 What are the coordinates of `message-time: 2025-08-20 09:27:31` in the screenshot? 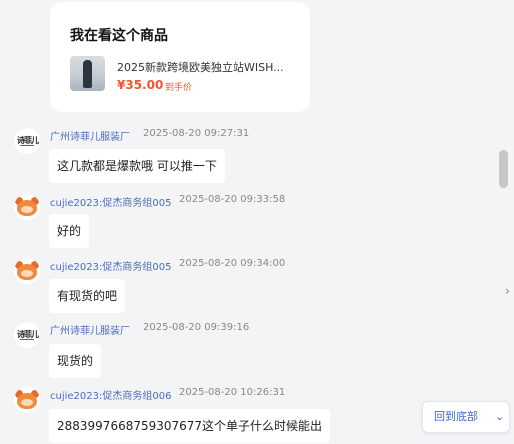 It's located at (196, 133).